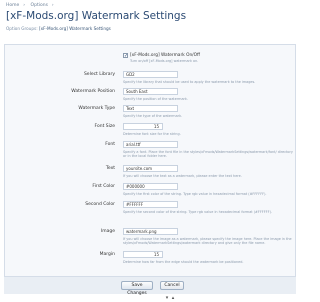 The width and height of the screenshot is (320, 302). What do you see at coordinates (164, 61) in the screenshot?
I see `watermark-enable-hint: Turn on/off [xF-Mods.org] watermark on.` at bounding box center [164, 61].